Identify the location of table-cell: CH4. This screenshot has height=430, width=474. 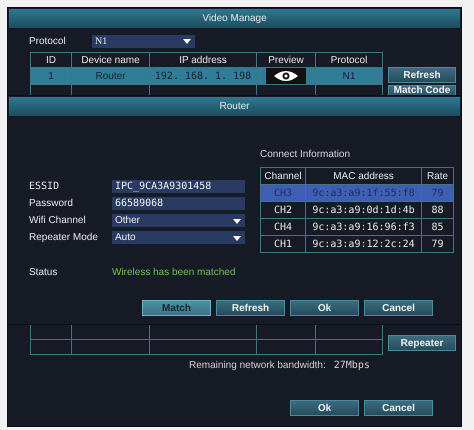
(283, 227).